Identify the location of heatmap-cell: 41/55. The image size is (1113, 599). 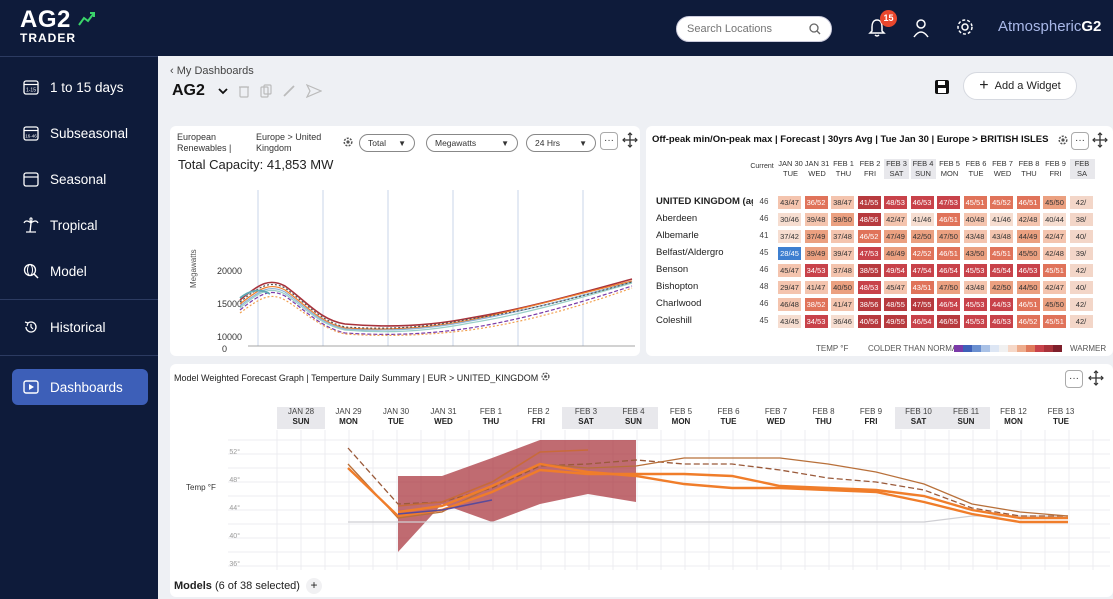
(869, 202).